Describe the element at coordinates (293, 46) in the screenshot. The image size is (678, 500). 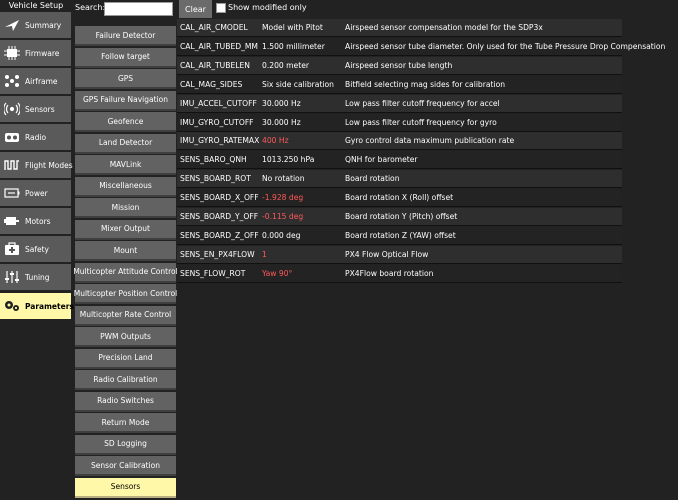
I see `param-value: 1.500 millimeter` at that location.